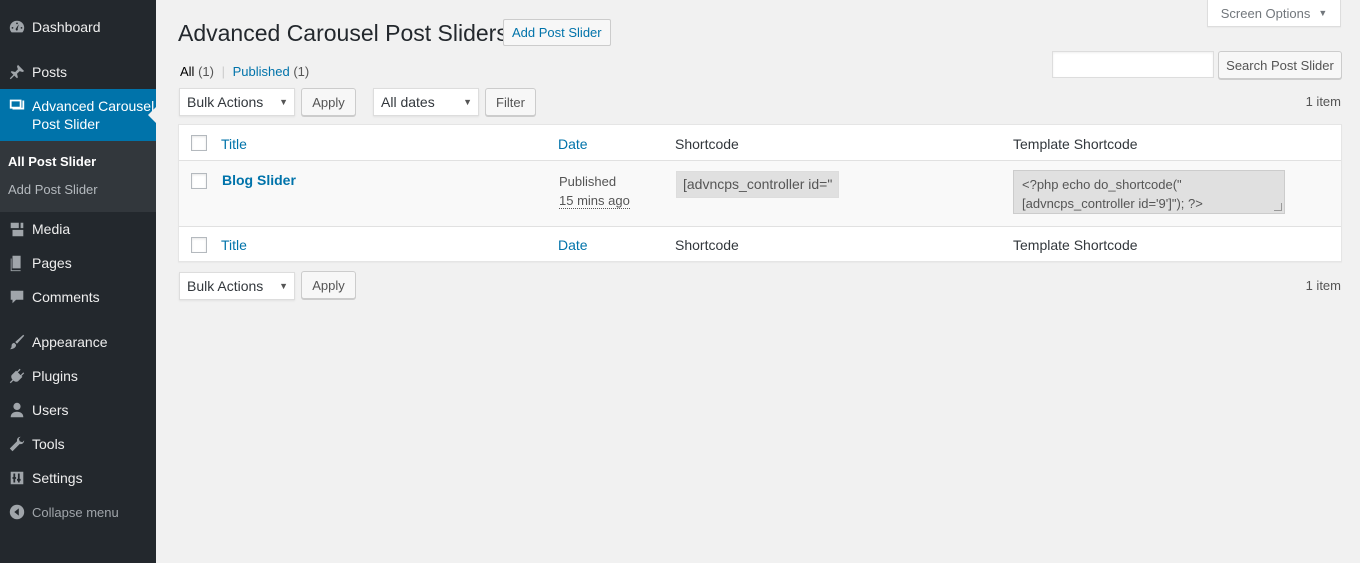  Describe the element at coordinates (78, 72) in the screenshot. I see `menu-item-posts: Posts` at that location.